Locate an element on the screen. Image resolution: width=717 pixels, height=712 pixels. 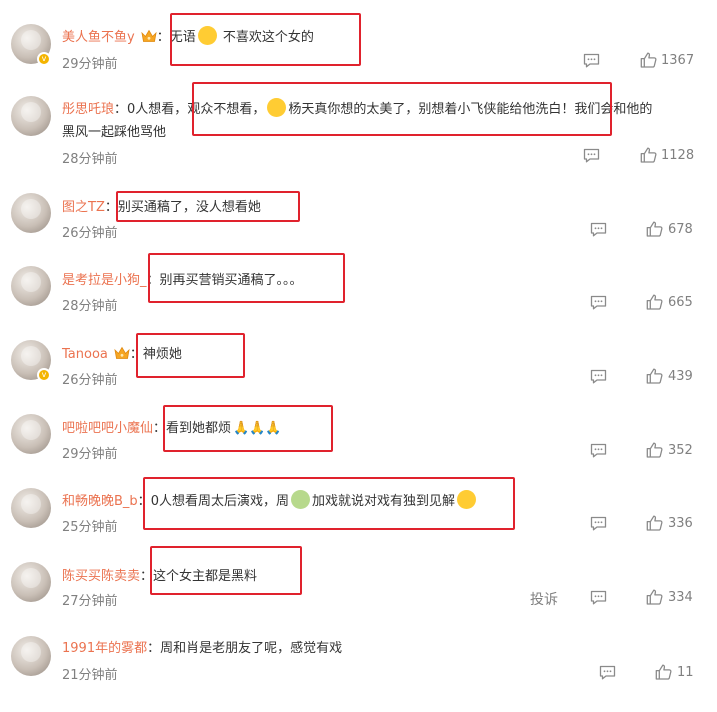
comment-username: Tanooa is located at coordinates (85, 354).